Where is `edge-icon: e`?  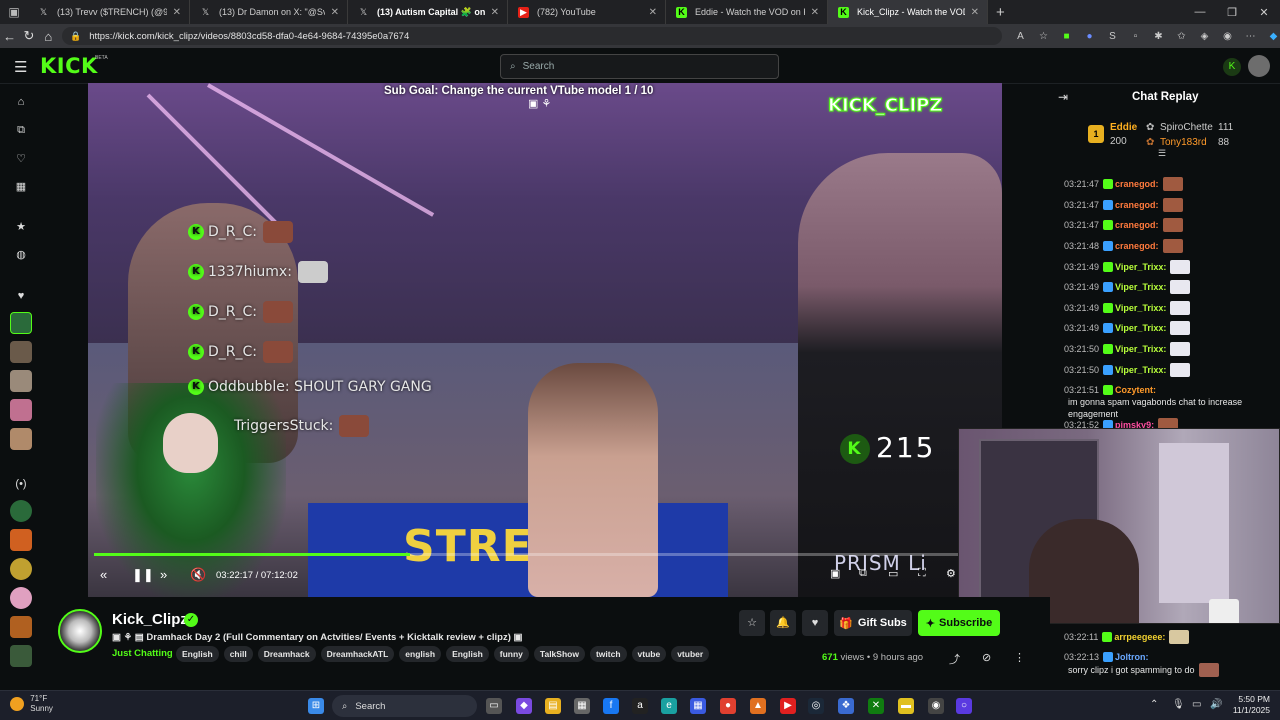
edge-icon: e is located at coordinates (669, 706).